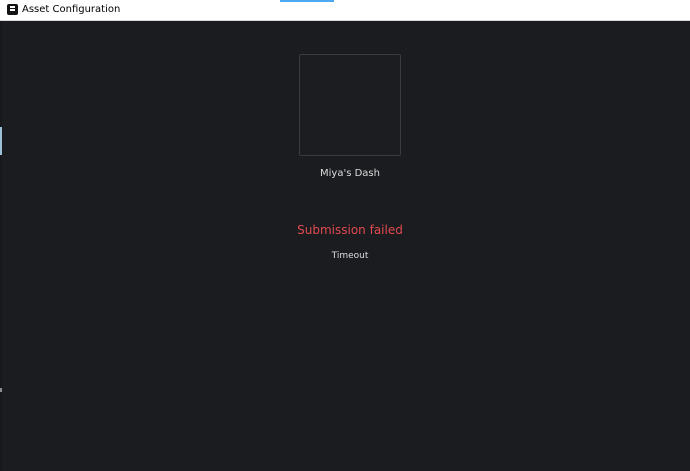 The image size is (690, 471). What do you see at coordinates (350, 105) in the screenshot?
I see `asset-thumbnail` at bounding box center [350, 105].